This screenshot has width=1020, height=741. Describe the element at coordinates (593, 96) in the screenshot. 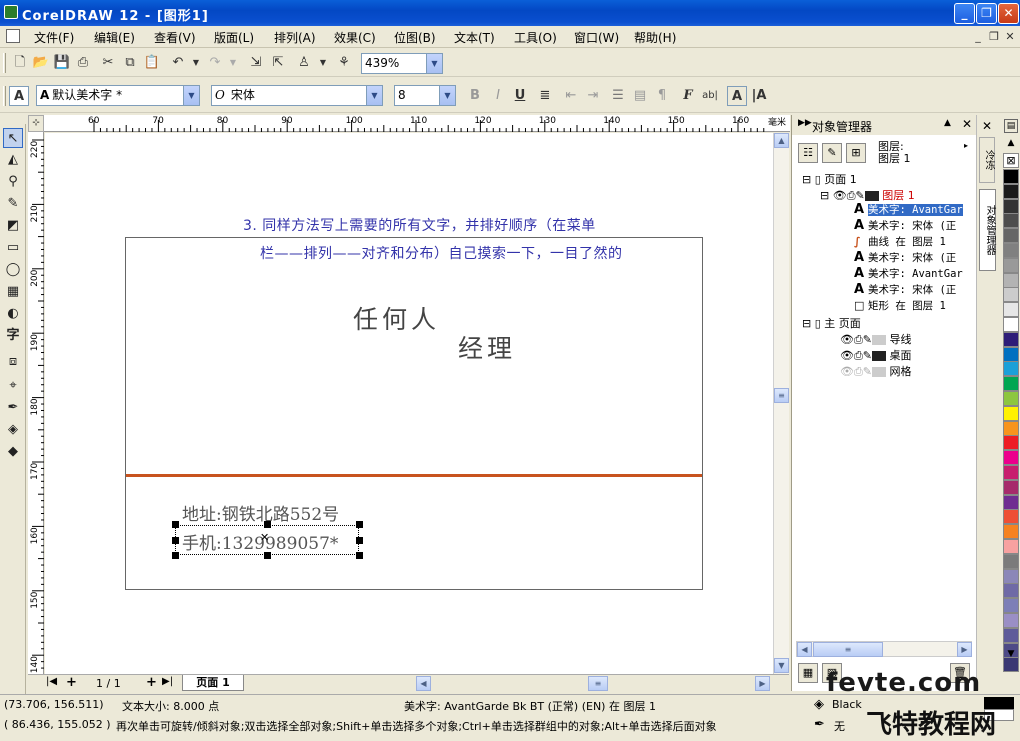

I see `increase-indent-icon: ⇥` at that location.